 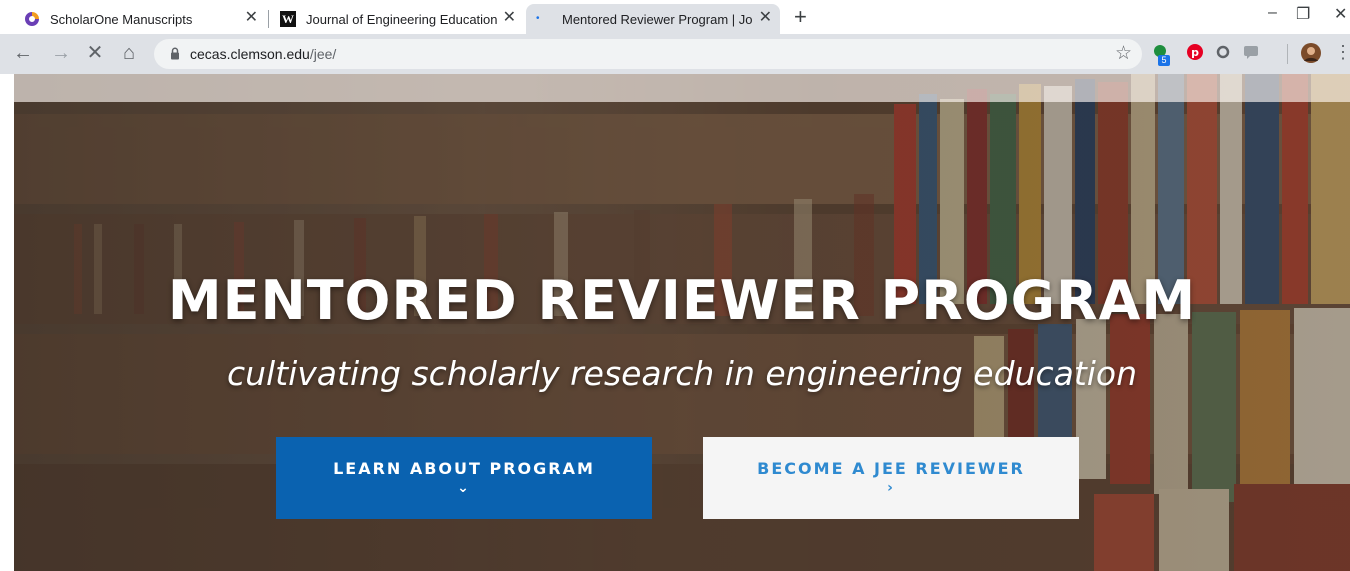 I want to click on url-text: cecas.clemson.edu/jee/, so click(x=263, y=54).